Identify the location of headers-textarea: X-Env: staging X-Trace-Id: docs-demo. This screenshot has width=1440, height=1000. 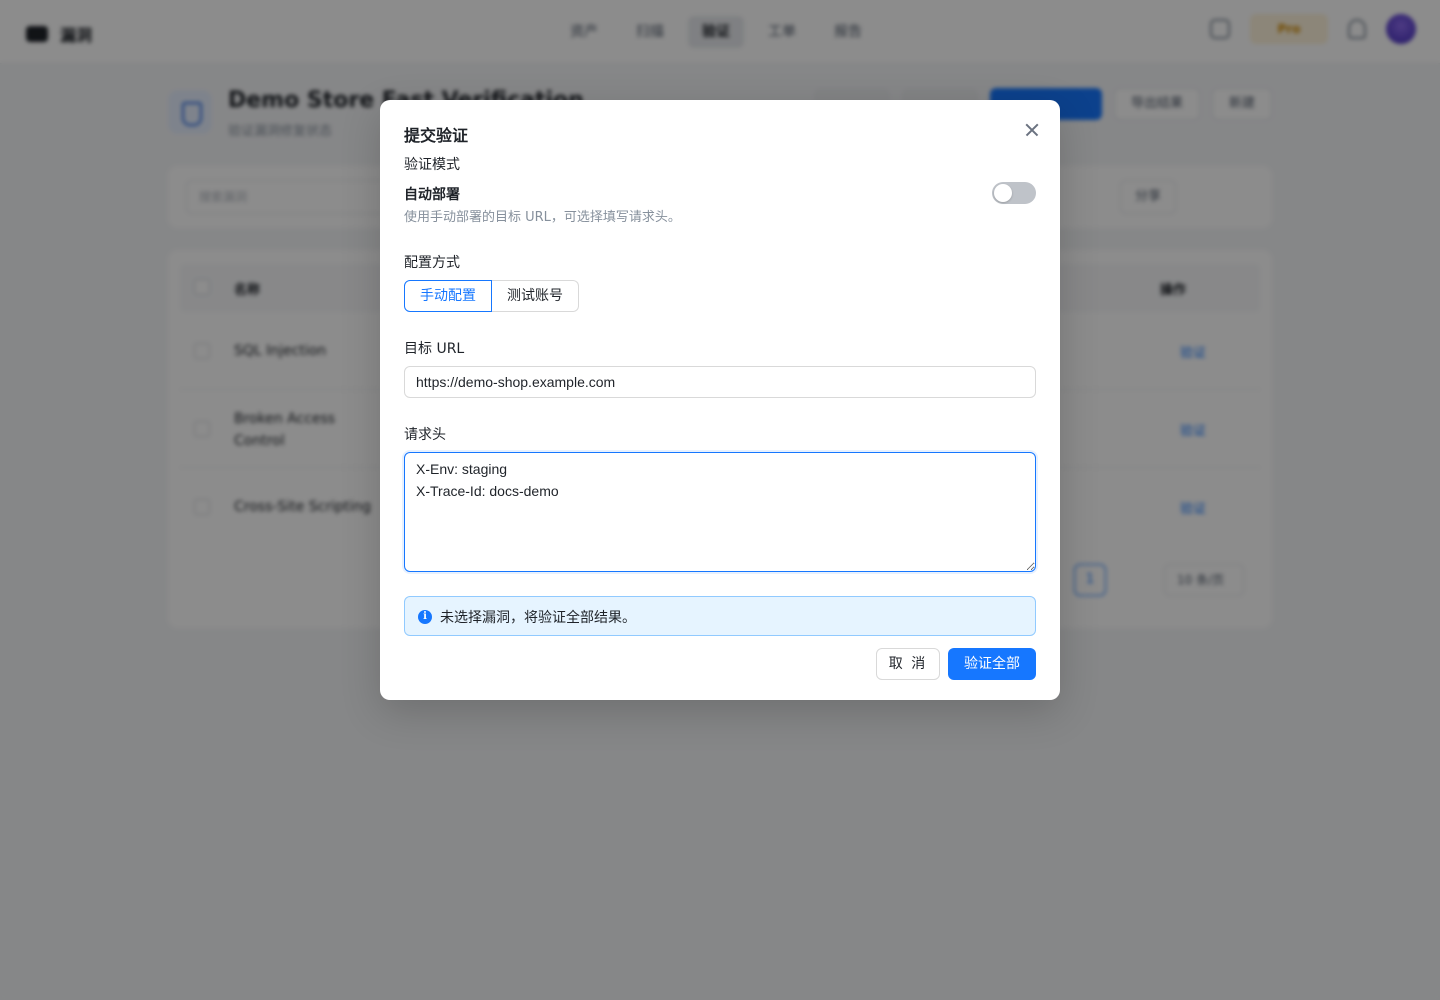
(720, 512).